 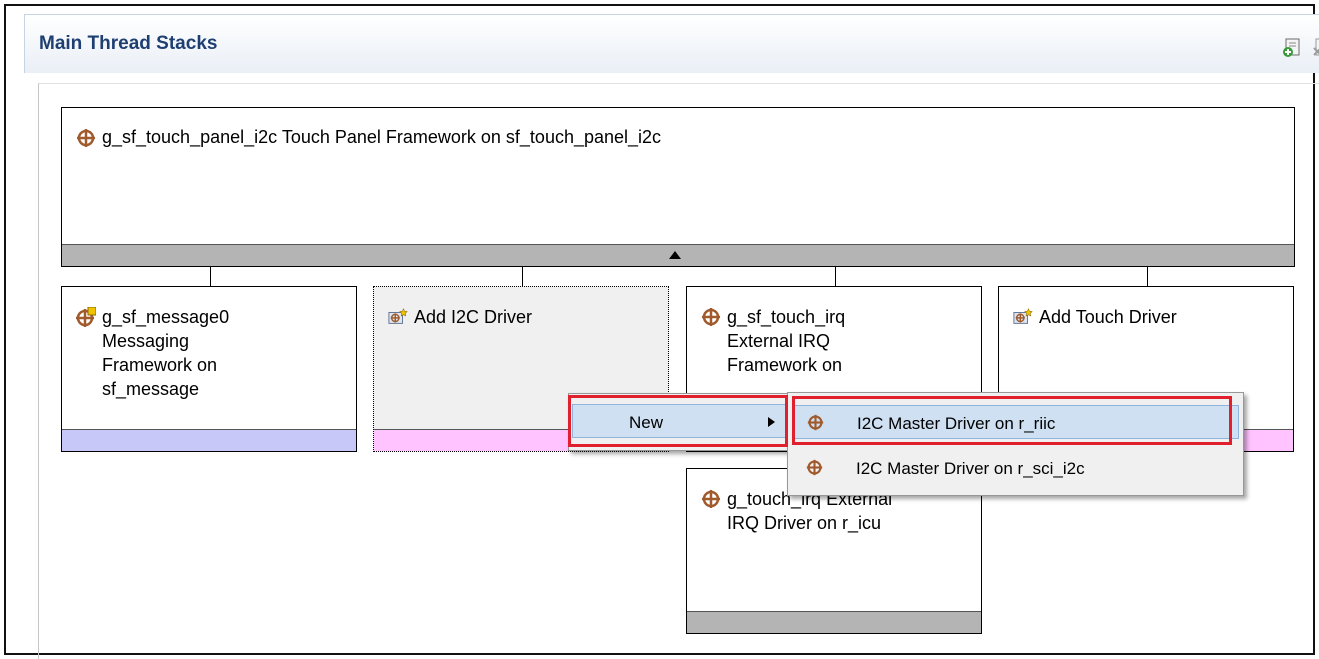 I want to click on block-label: Add Touch Driver, so click(x=1108, y=317).